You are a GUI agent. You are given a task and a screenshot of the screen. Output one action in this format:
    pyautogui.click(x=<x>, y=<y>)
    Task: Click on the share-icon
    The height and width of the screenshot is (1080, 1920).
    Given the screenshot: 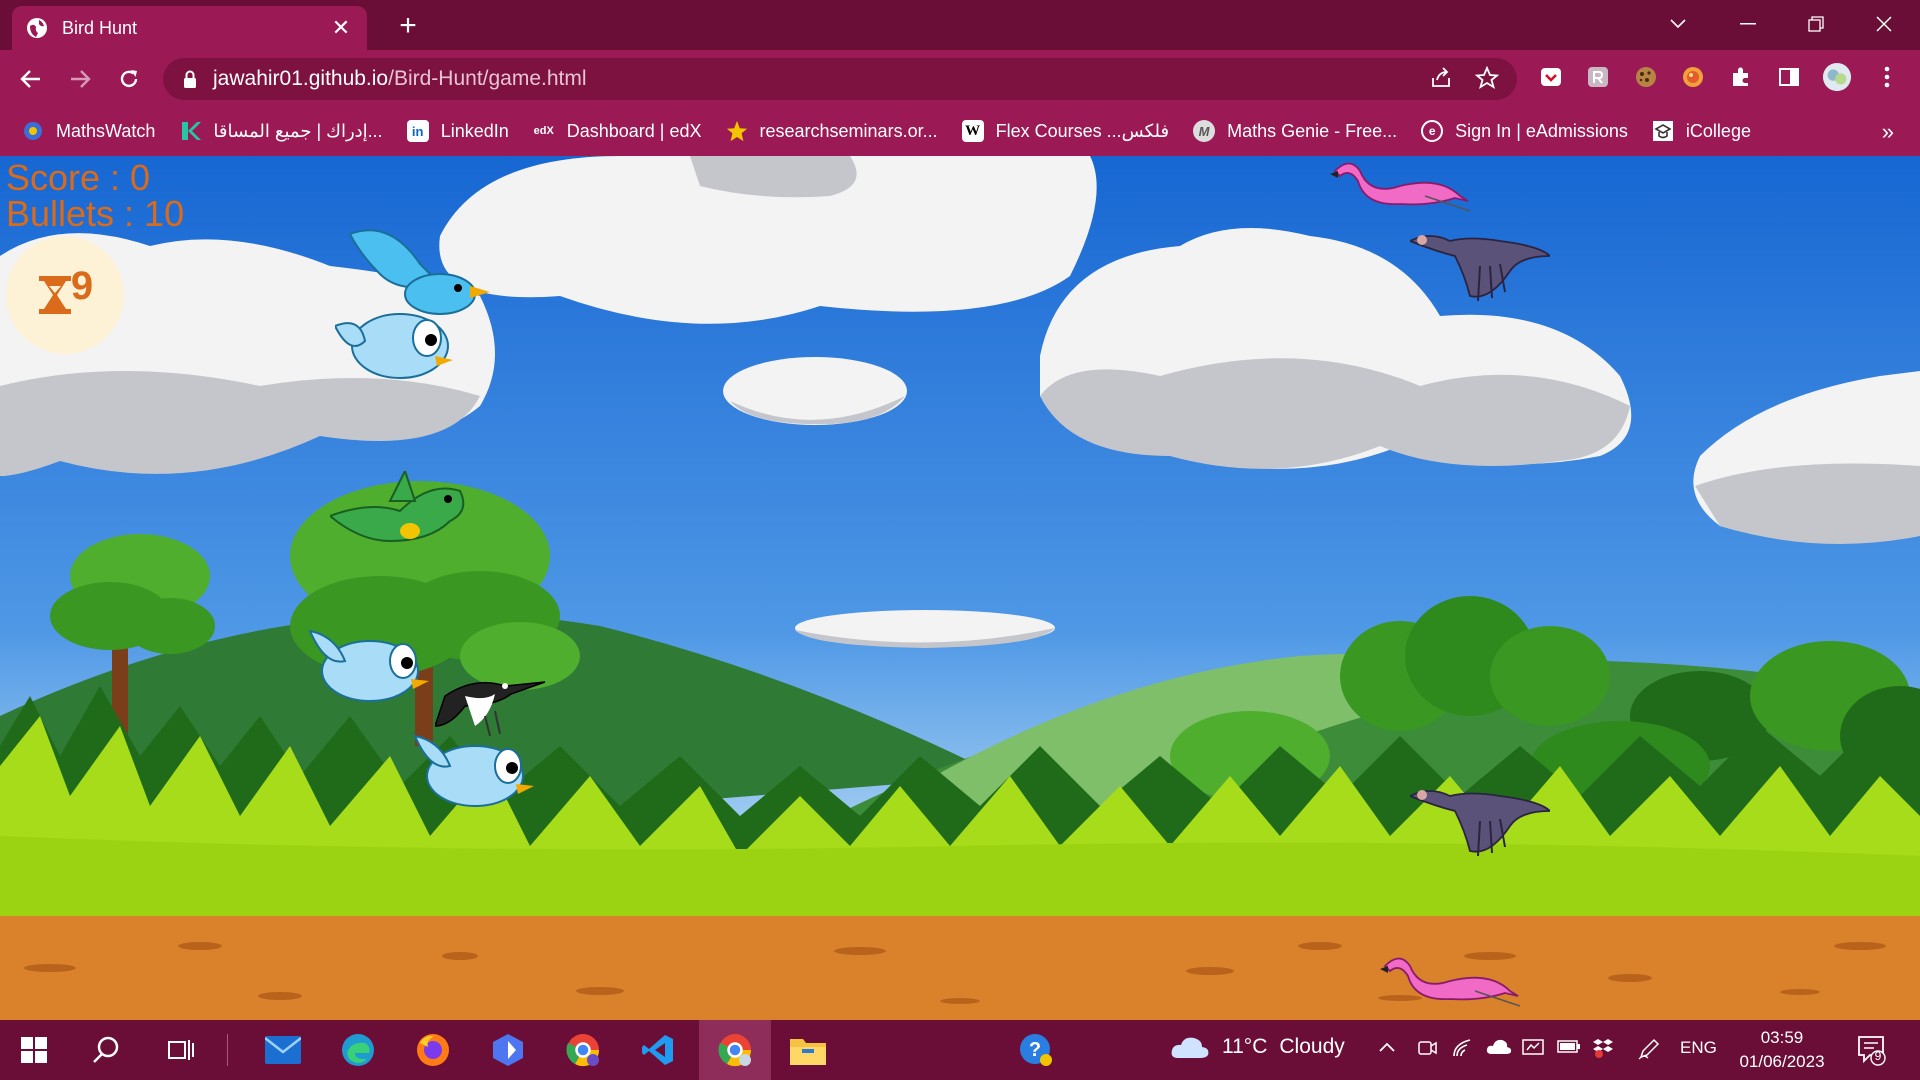 What is the action you would take?
    pyautogui.click(x=1441, y=78)
    